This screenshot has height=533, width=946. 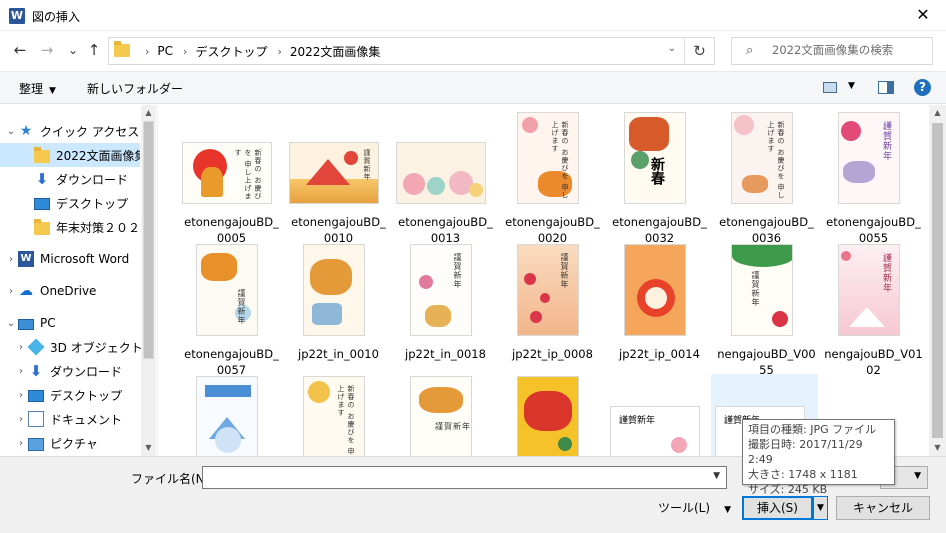 I want to click on card-text: 新春の お慶びを 申し上げます, so click(x=776, y=160).